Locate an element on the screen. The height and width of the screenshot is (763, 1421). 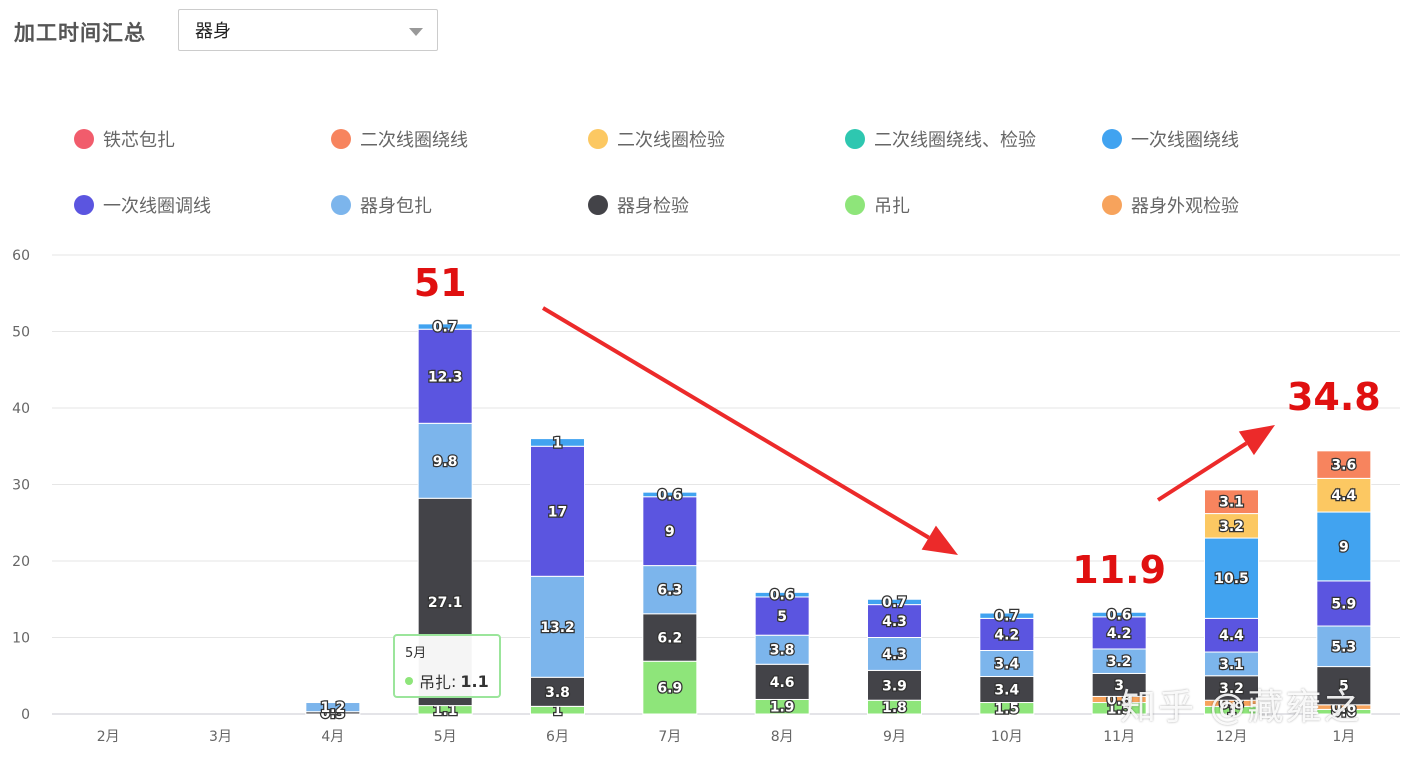
y-tick-label: 0 is located at coordinates (25, 715).